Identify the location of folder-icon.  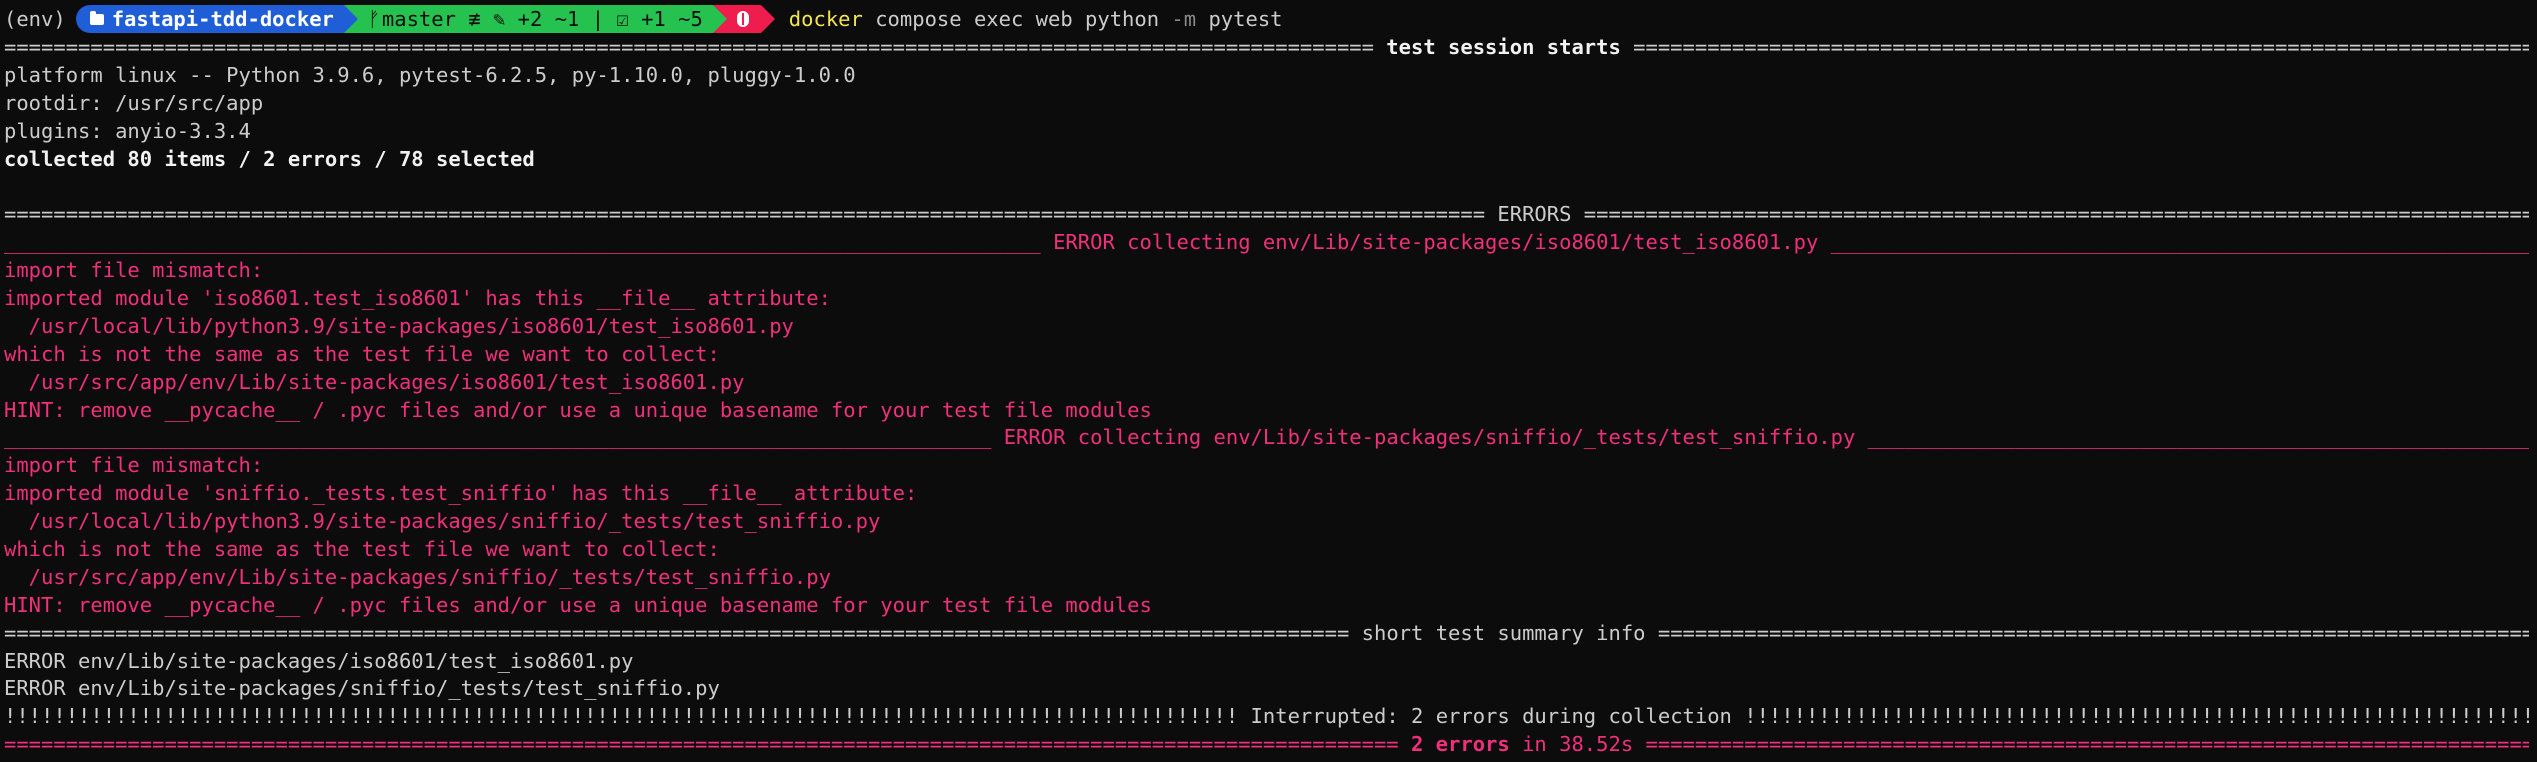
(96, 17).